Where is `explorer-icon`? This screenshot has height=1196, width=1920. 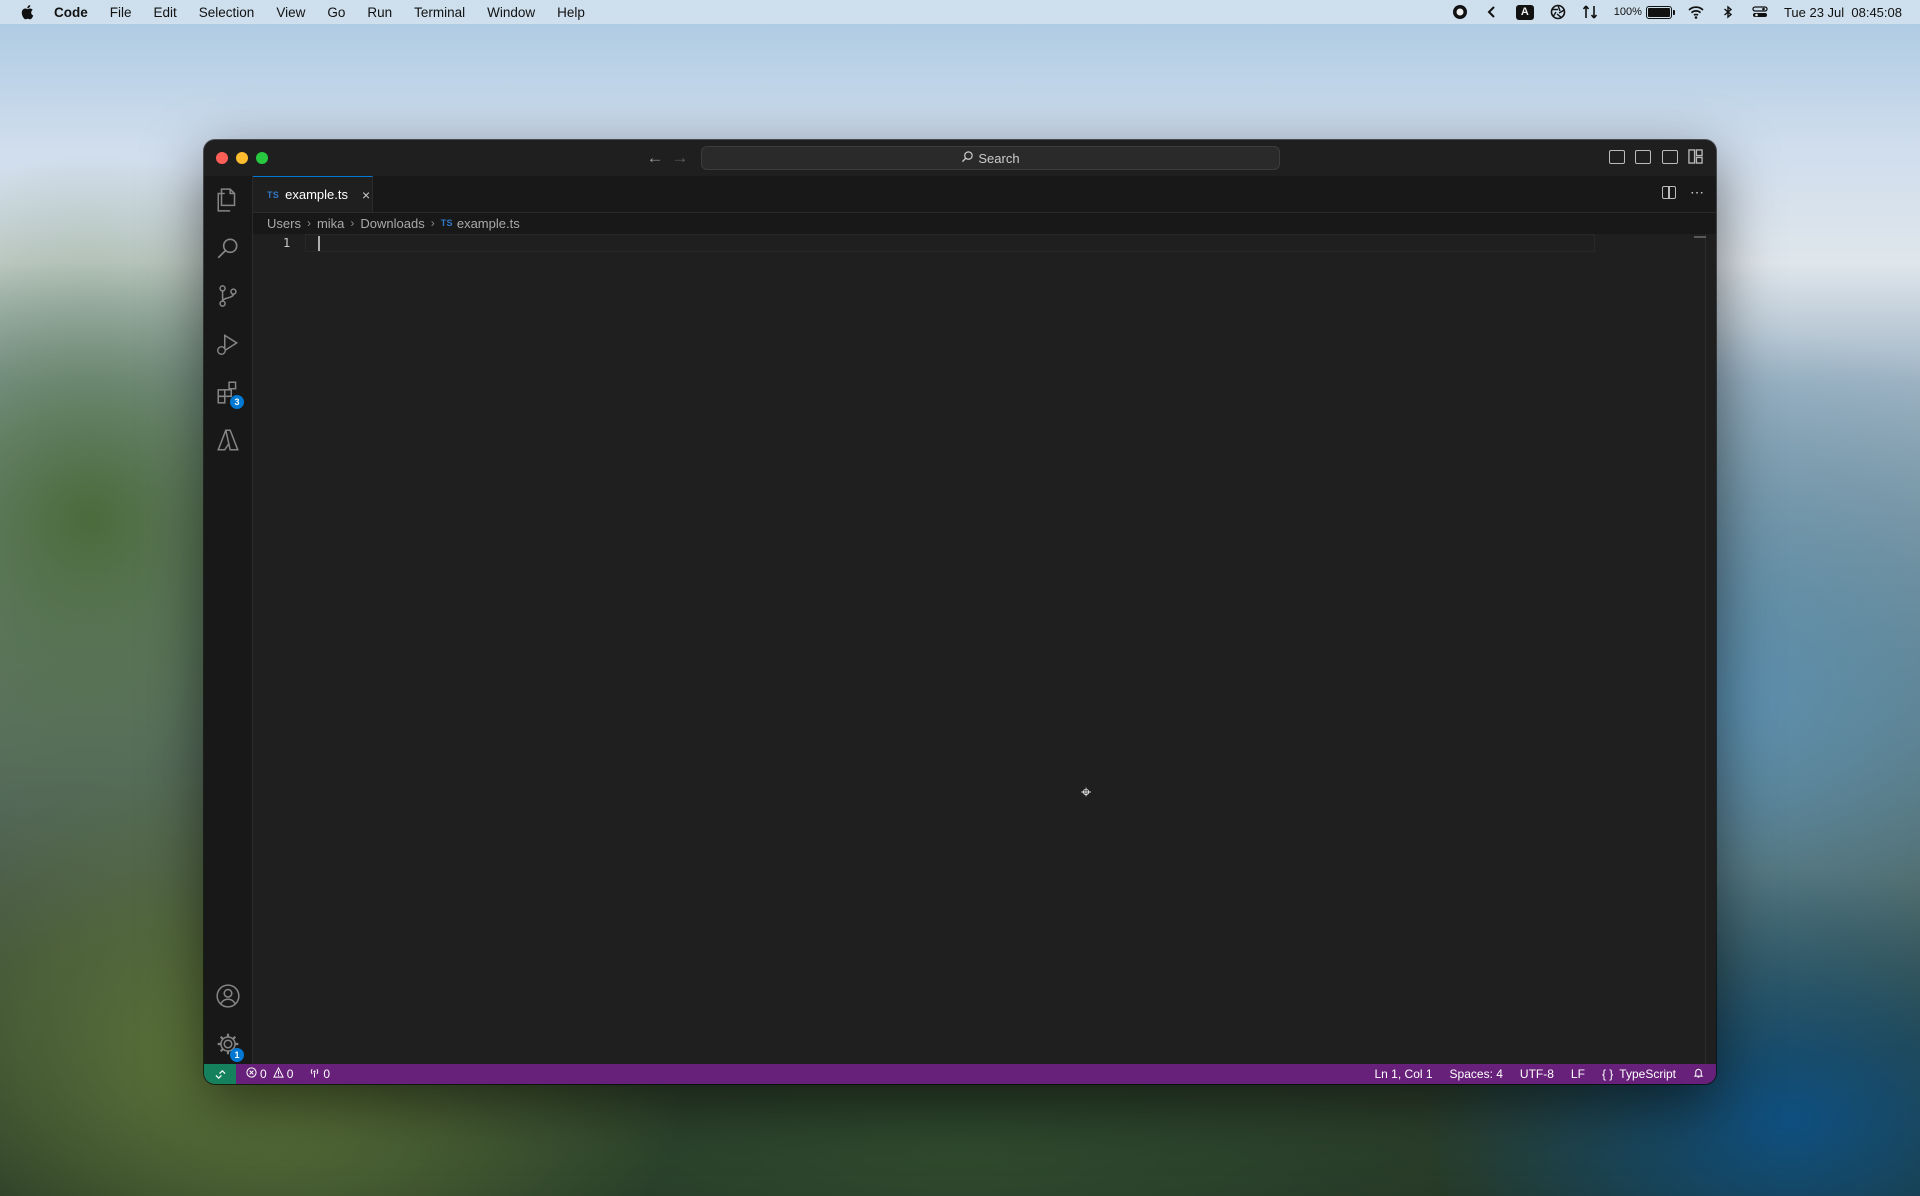
explorer-icon is located at coordinates (228, 200).